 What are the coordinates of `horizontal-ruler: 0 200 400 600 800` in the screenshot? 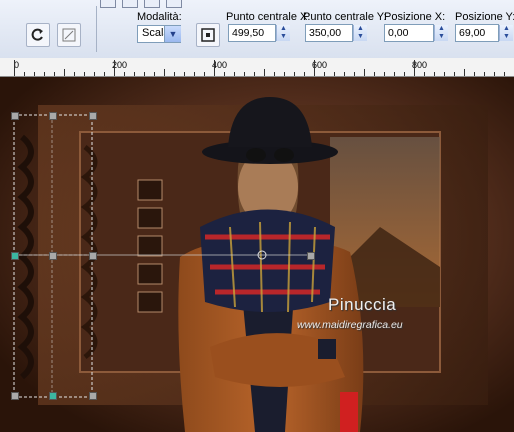 It's located at (257, 67).